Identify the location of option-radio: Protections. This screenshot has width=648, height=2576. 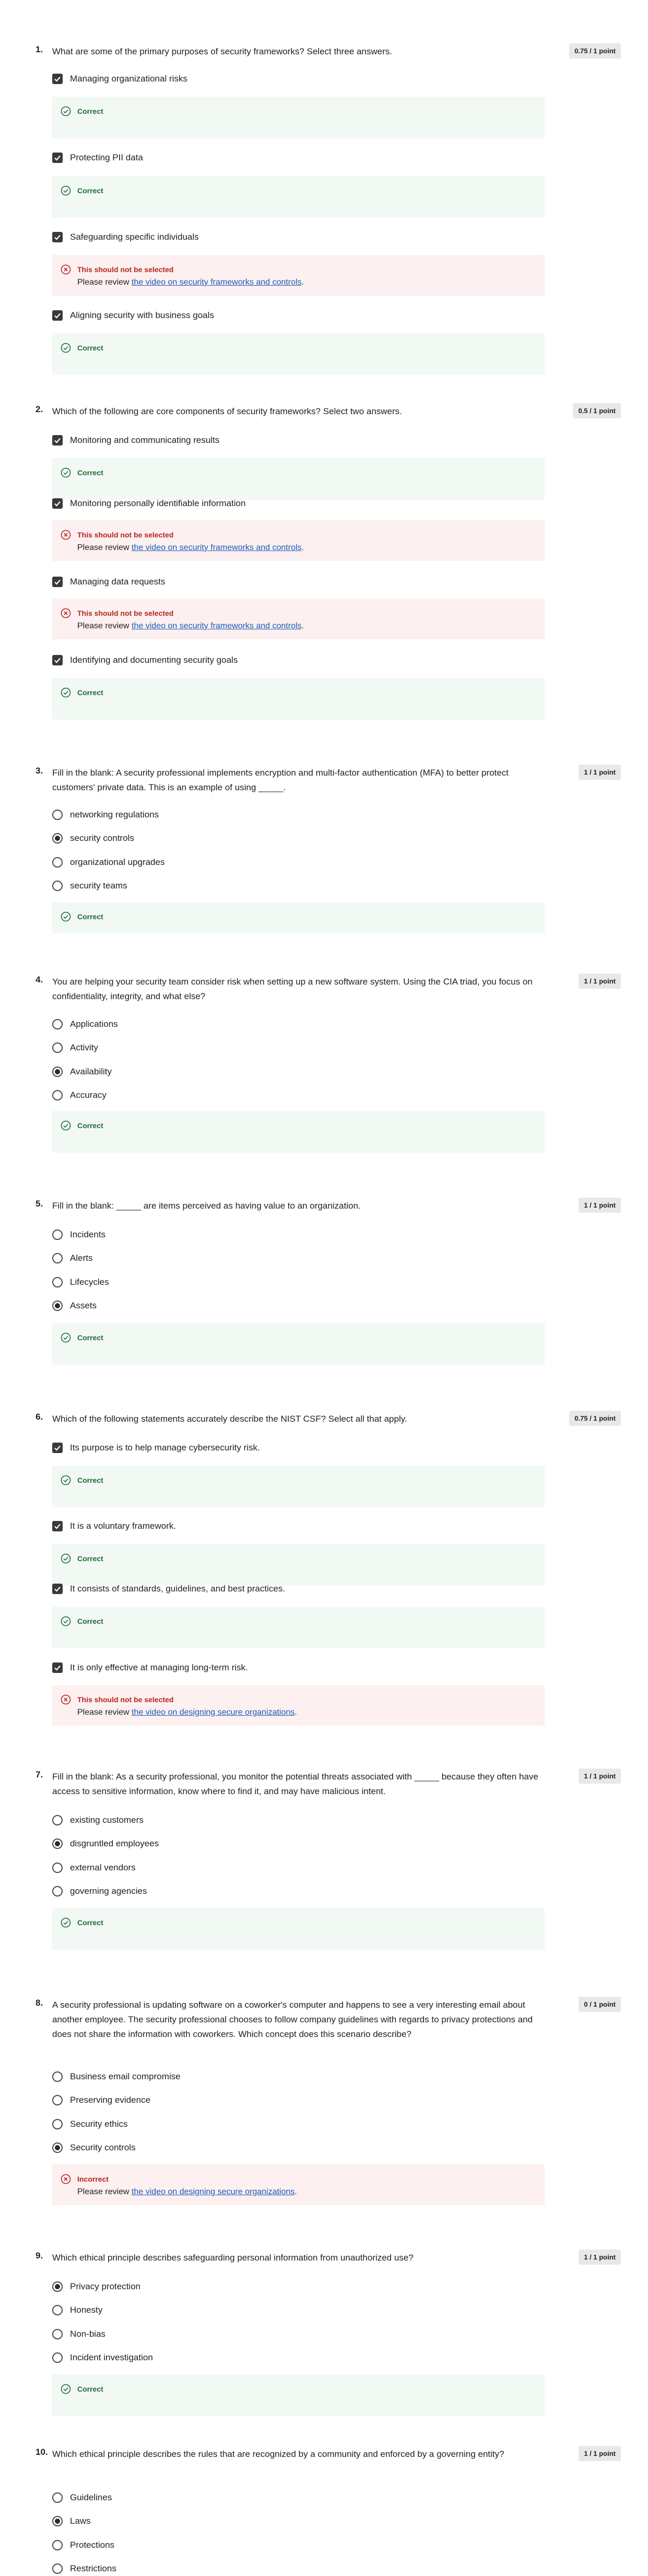
(83, 2545).